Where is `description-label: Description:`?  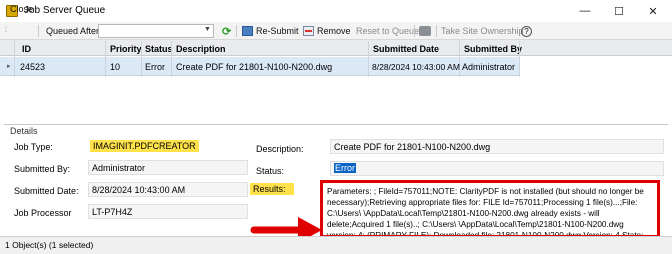
description-label: Description: is located at coordinates (280, 149).